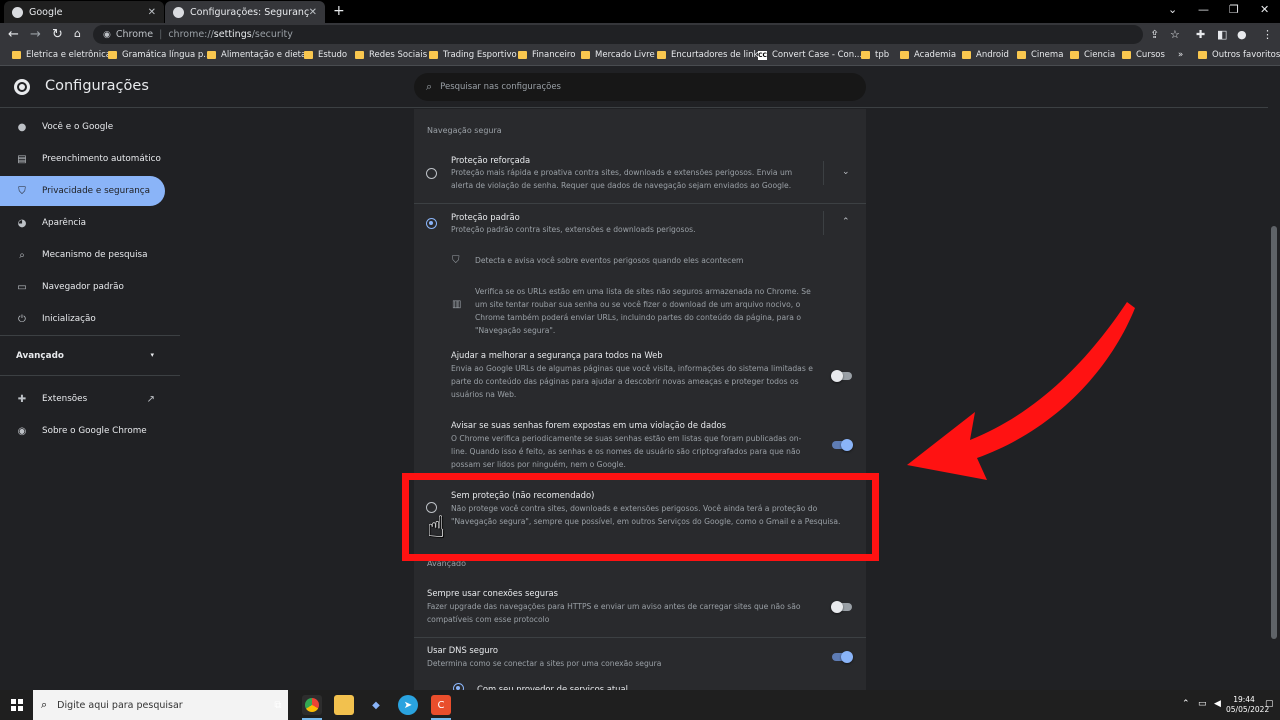  What do you see at coordinates (82, 127) in the screenshot?
I see `sidebar-item-you-and-google: ● Você e o Google` at bounding box center [82, 127].